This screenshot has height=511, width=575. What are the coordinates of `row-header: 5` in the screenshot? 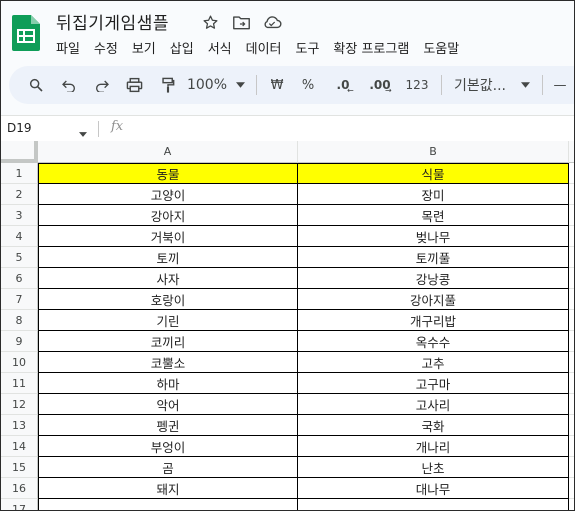 It's located at (19, 257).